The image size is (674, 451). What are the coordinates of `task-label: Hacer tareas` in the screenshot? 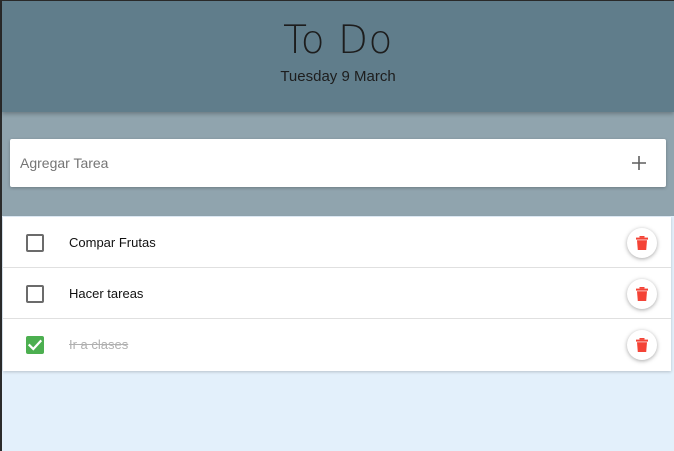 It's located at (106, 293).